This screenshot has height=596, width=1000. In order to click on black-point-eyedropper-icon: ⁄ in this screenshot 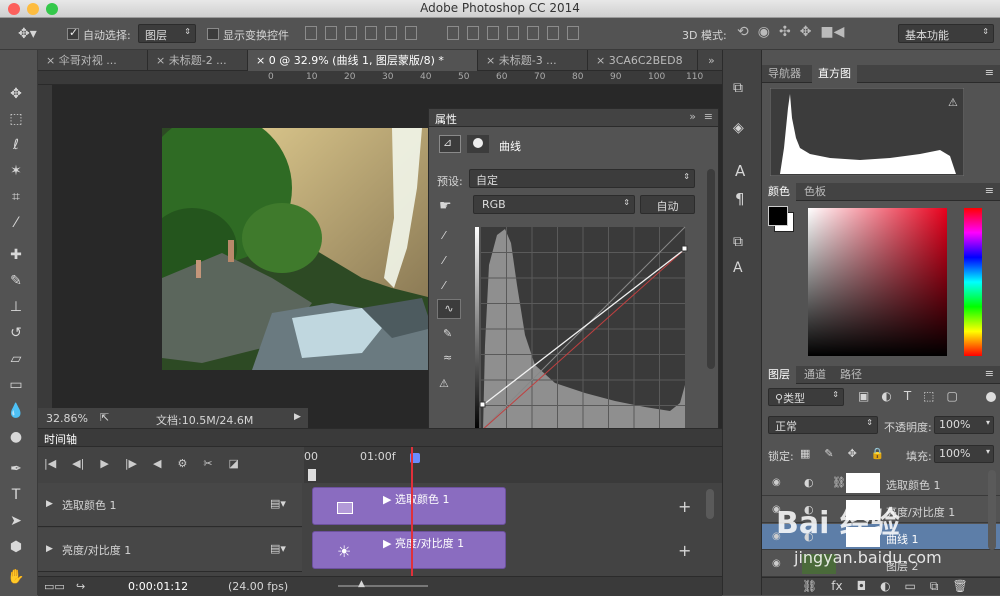, I will do `click(444, 235)`.